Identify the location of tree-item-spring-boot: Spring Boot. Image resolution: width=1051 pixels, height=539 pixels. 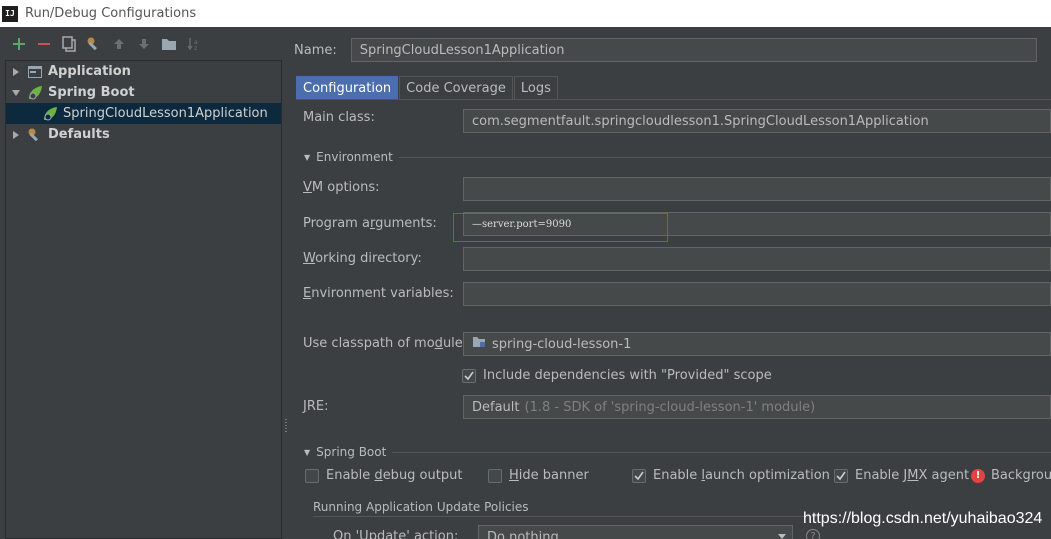
(143, 92).